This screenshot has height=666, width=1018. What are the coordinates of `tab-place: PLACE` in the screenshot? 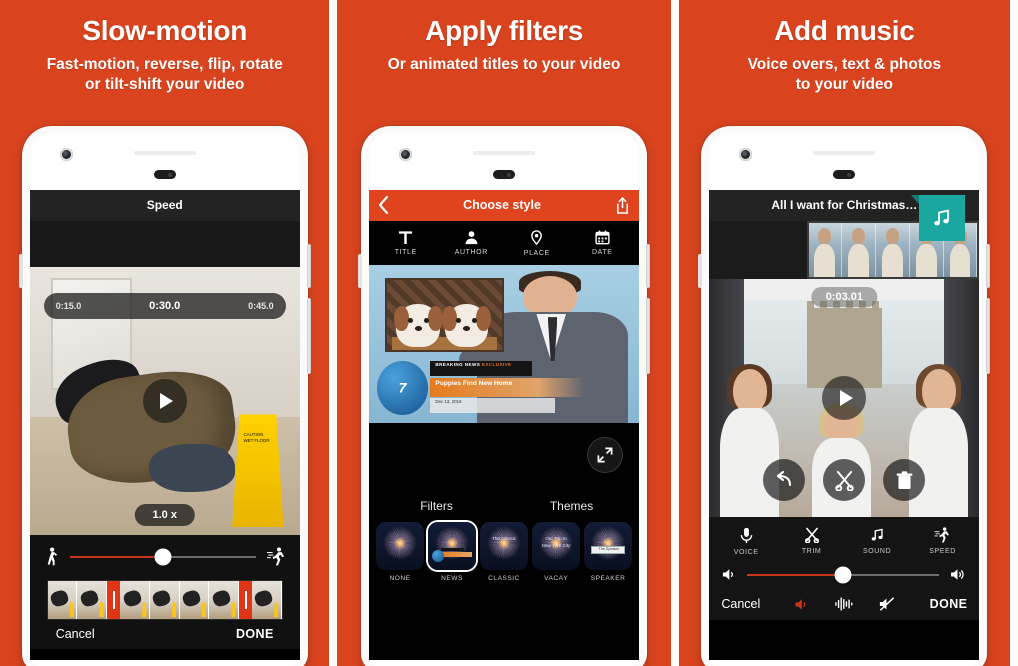 It's located at (537, 243).